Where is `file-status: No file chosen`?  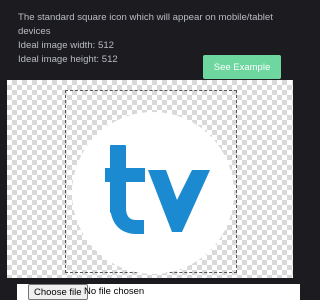
file-status: No file chosen is located at coordinates (114, 291).